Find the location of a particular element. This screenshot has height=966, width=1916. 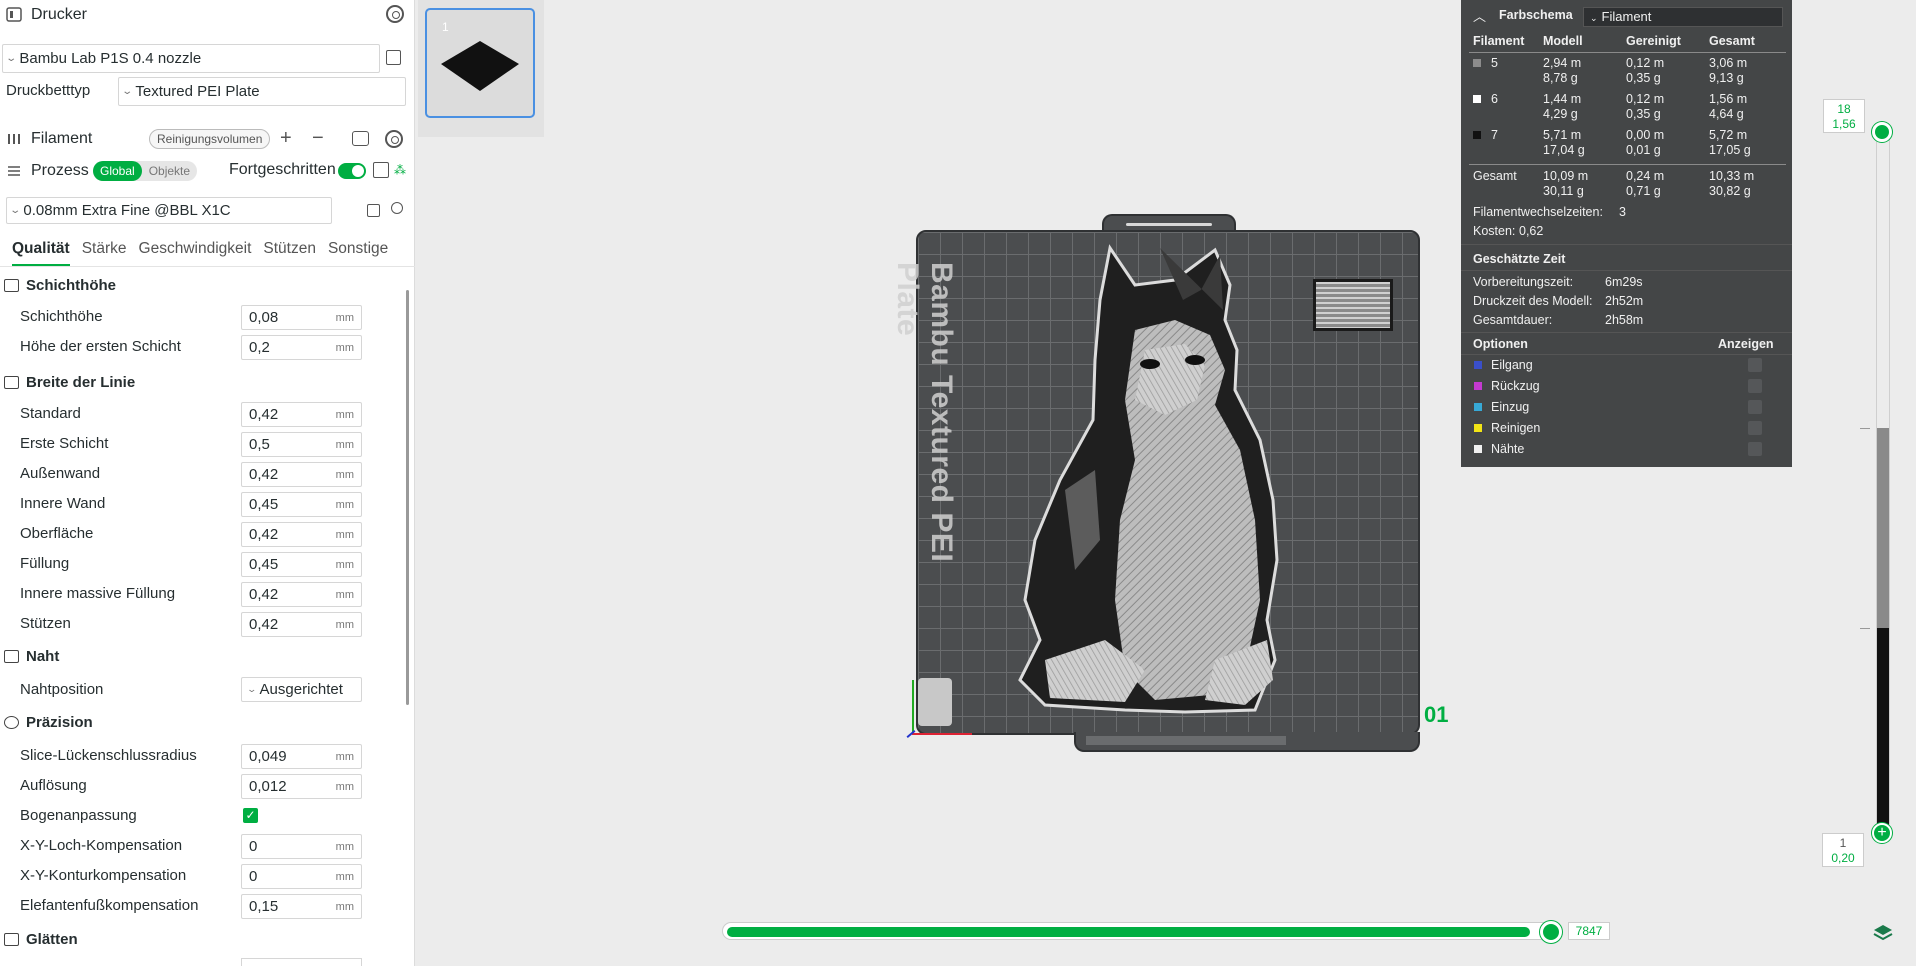

option-wipe-checkbox is located at coordinates (1755, 428).